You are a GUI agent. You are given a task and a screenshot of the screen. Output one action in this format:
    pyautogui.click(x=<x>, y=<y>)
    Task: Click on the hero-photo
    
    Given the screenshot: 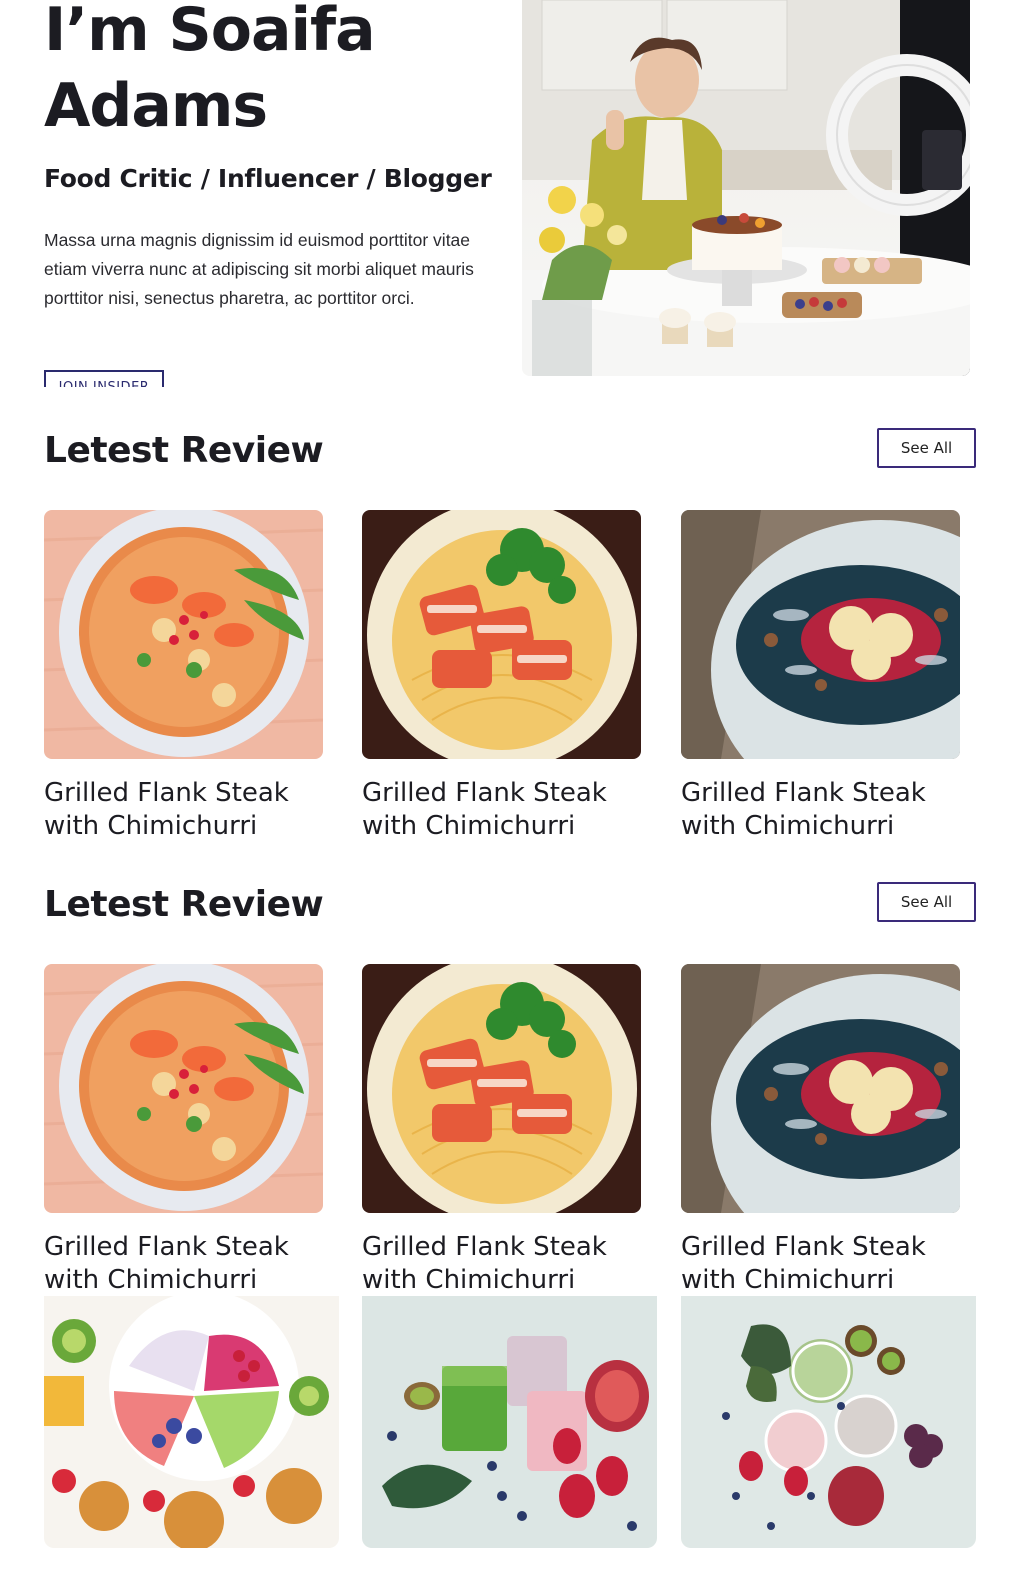 What is the action you would take?
    pyautogui.click(x=746, y=188)
    